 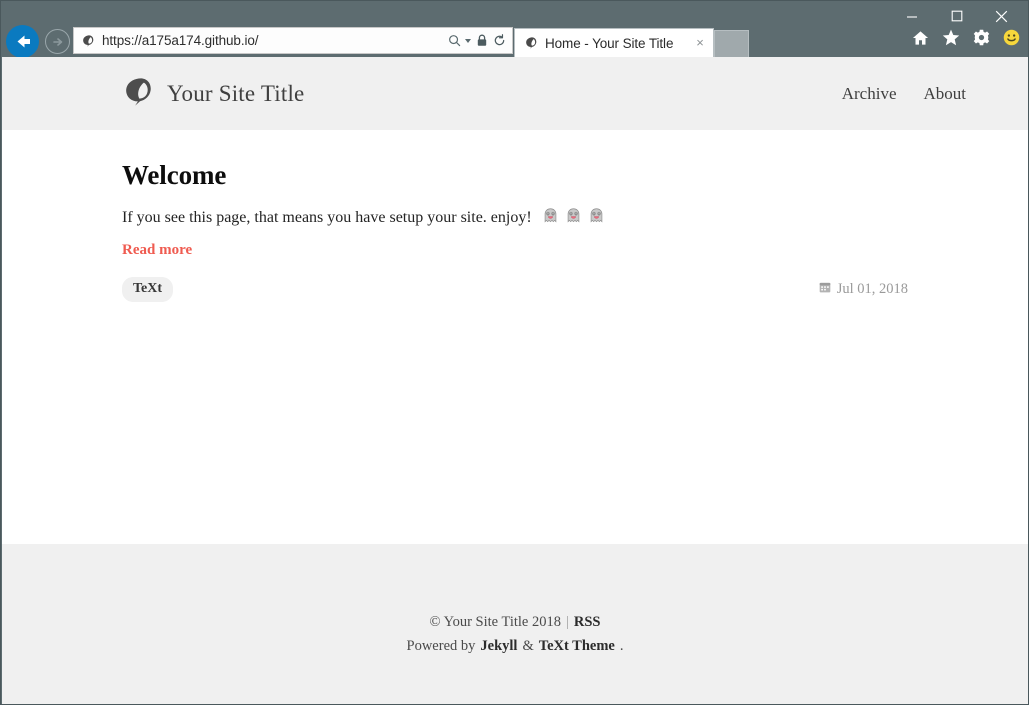 What do you see at coordinates (236, 93) in the screenshot?
I see `site-brand-title: Your Site Title` at bounding box center [236, 93].